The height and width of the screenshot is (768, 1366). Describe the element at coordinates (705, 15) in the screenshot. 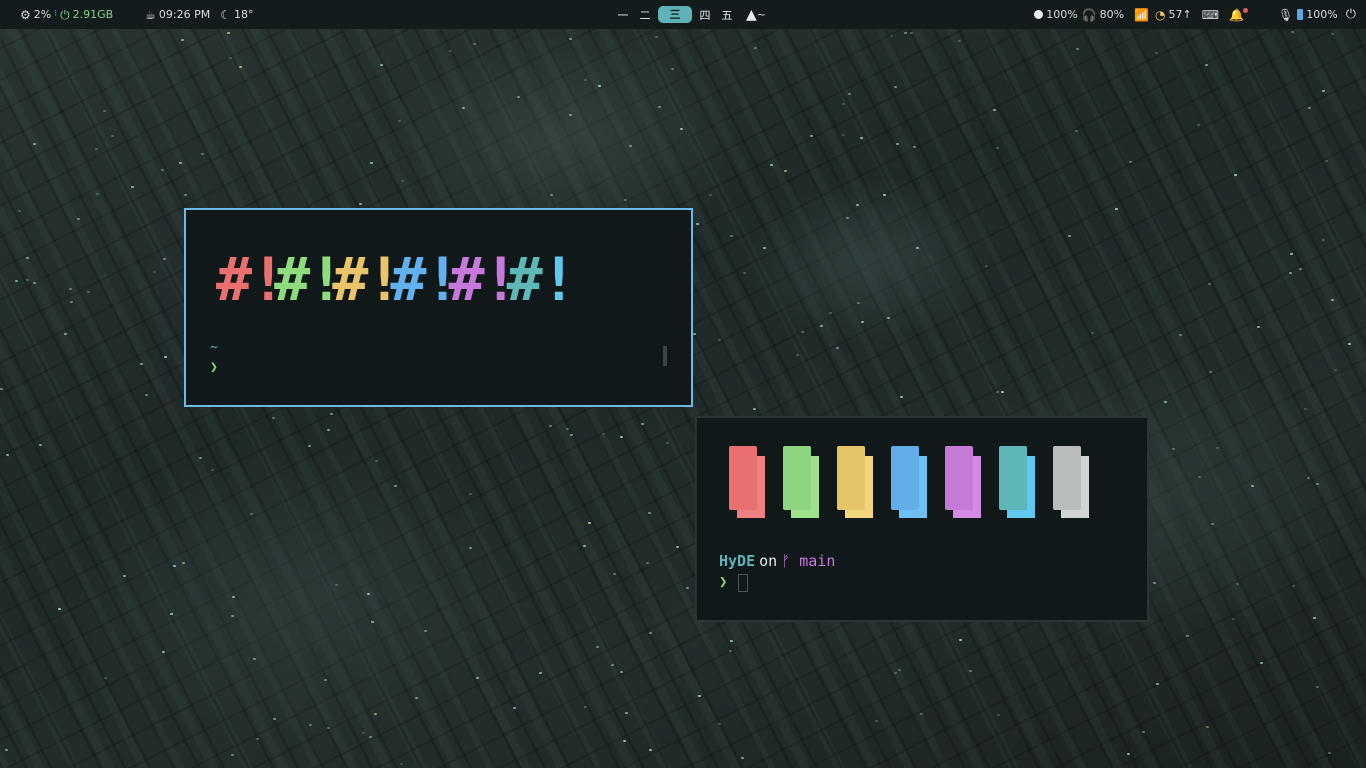

I see `workspace-4: 四` at that location.